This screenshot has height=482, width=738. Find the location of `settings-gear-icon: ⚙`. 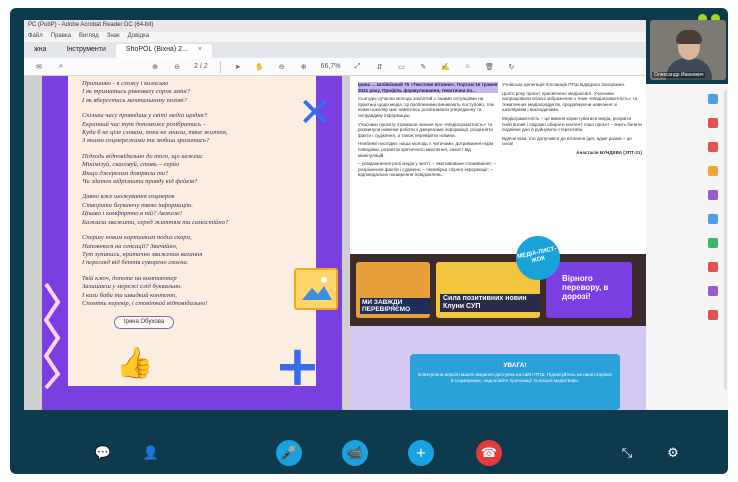

settings-gear-icon: ⚙ is located at coordinates (673, 453).